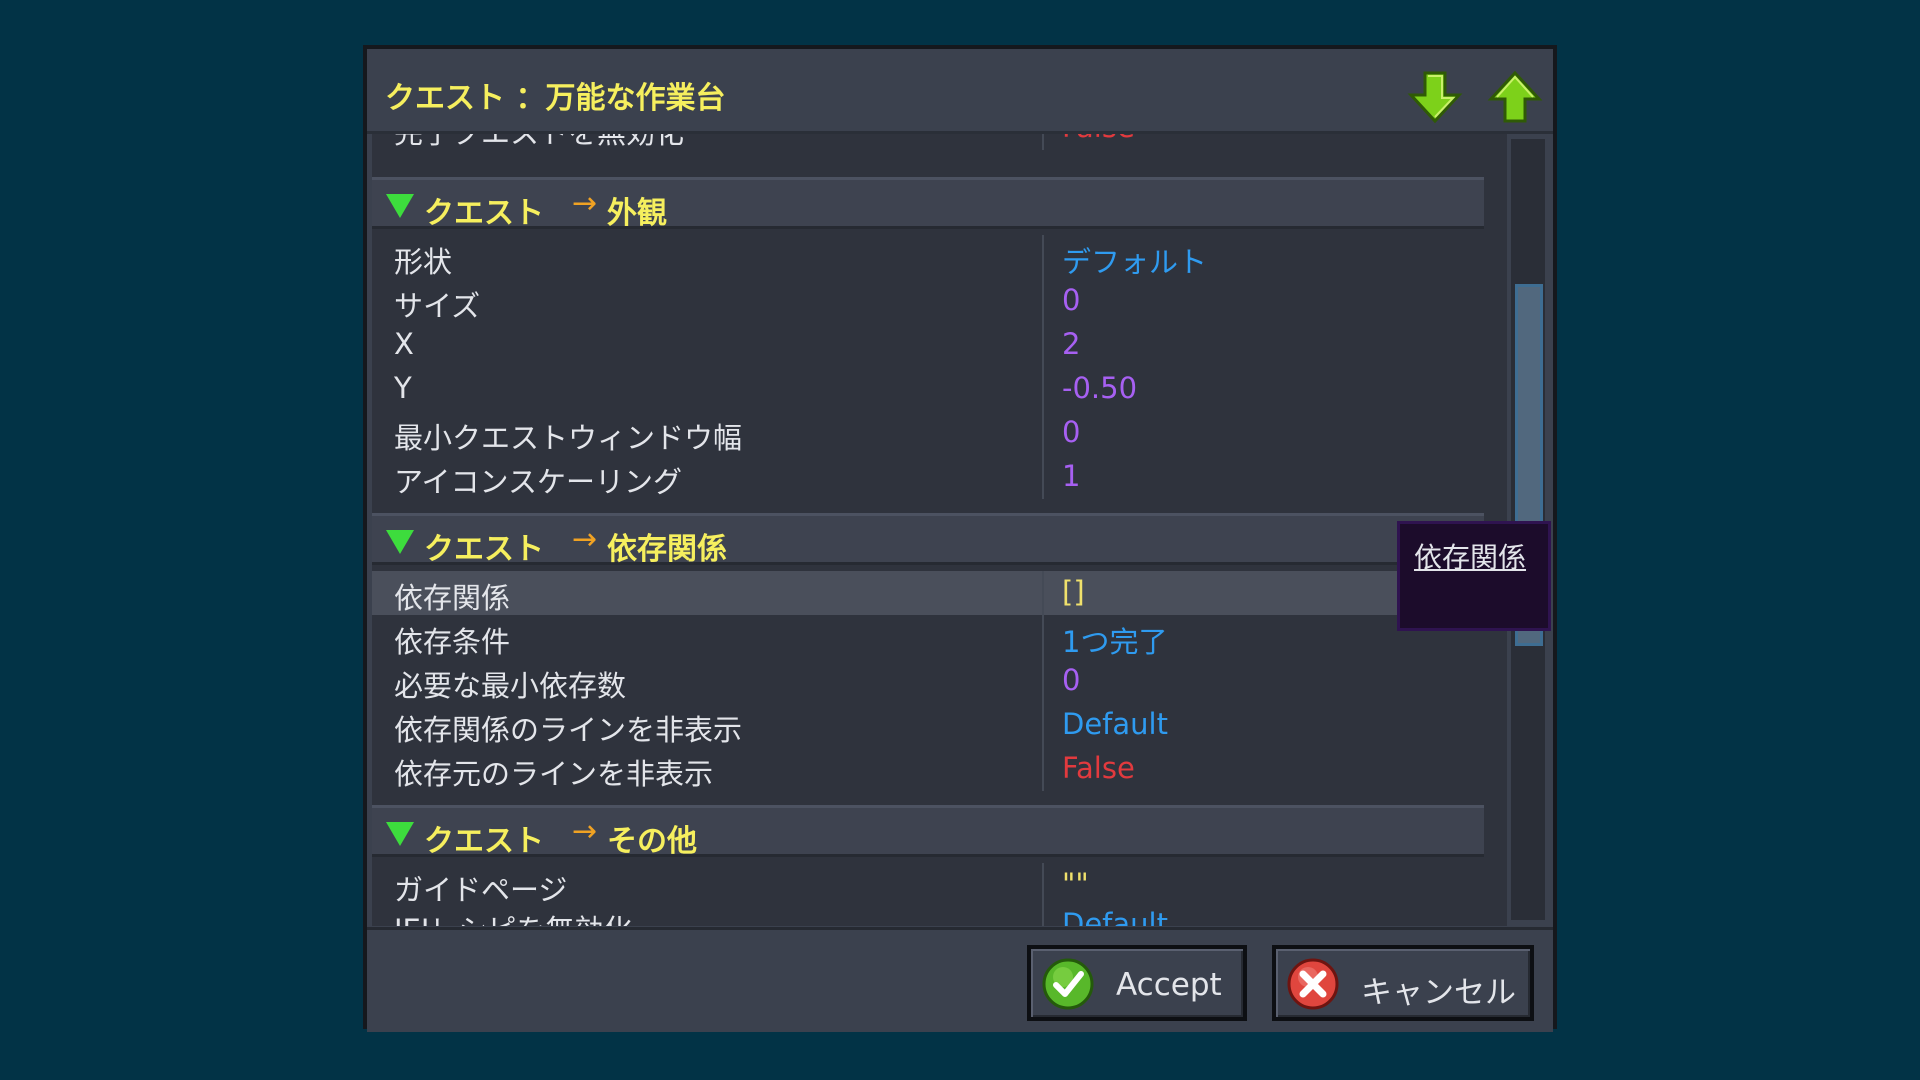 The height and width of the screenshot is (1080, 1920). Describe the element at coordinates (1470, 557) in the screenshot. I see `tooltip-text: 依存関係` at that location.